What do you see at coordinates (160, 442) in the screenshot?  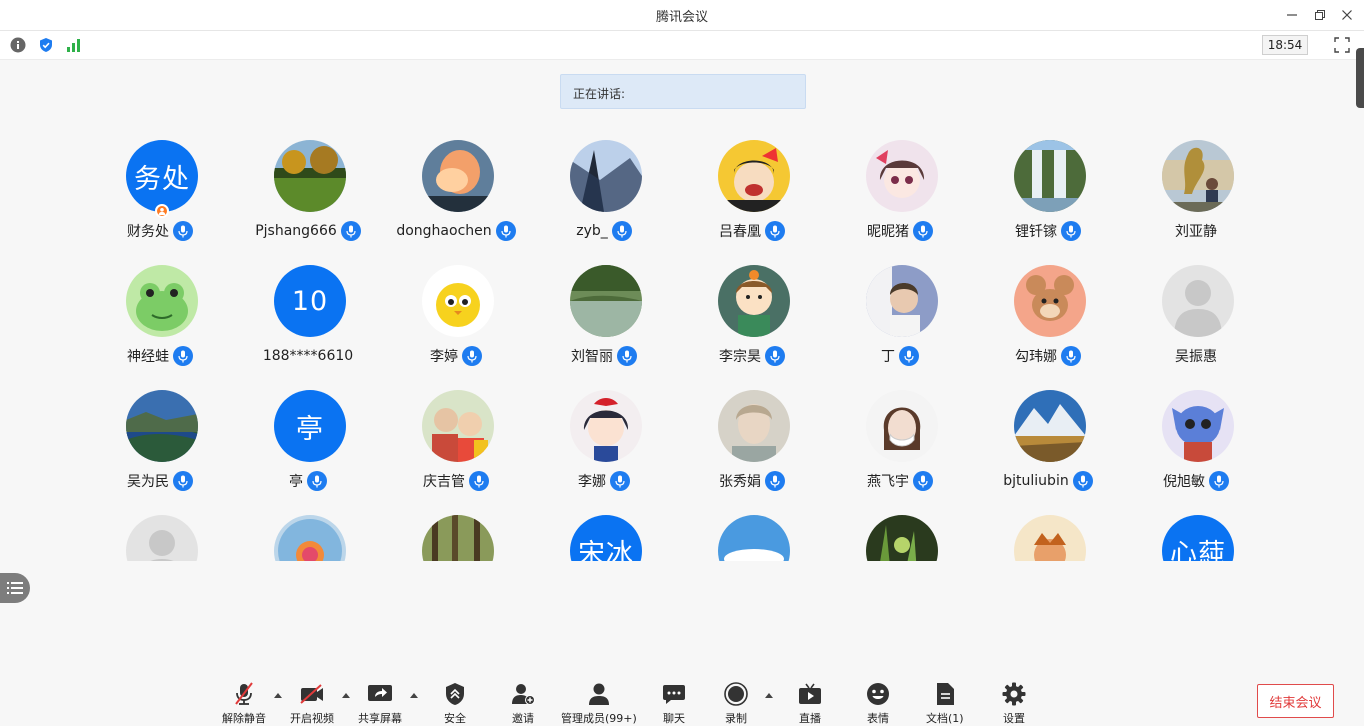 I see `participant-tile: 吴为民` at bounding box center [160, 442].